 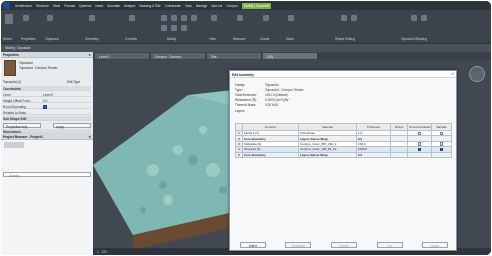 I want to click on group-create: Create, so click(x=265, y=39).